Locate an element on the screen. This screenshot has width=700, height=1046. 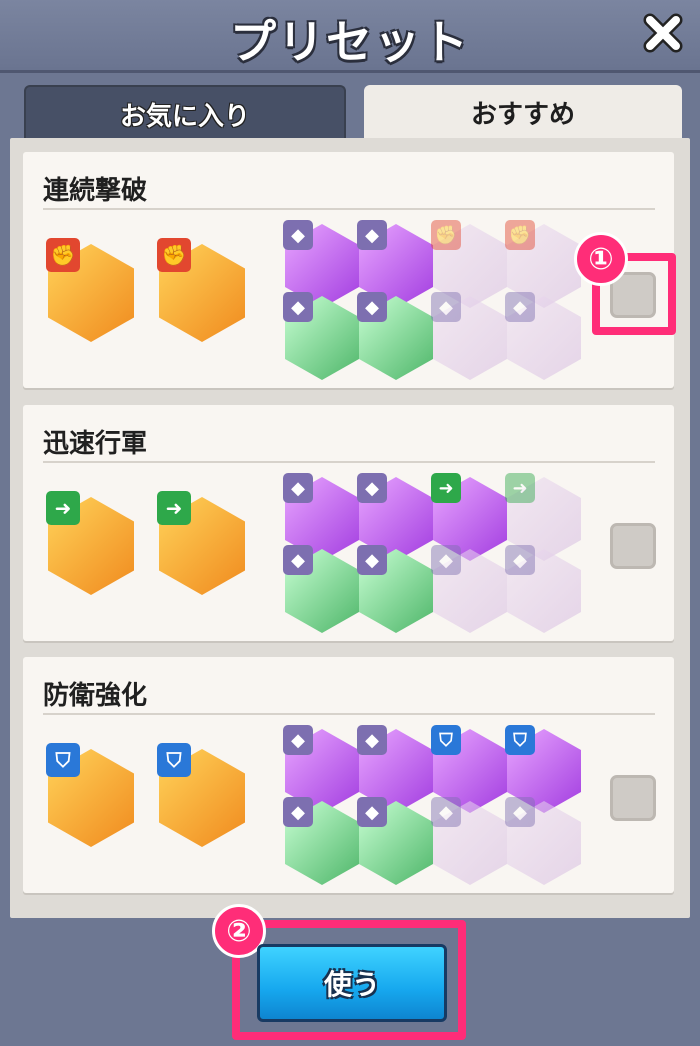
header-bar: プリセット is located at coordinates (350, 36).